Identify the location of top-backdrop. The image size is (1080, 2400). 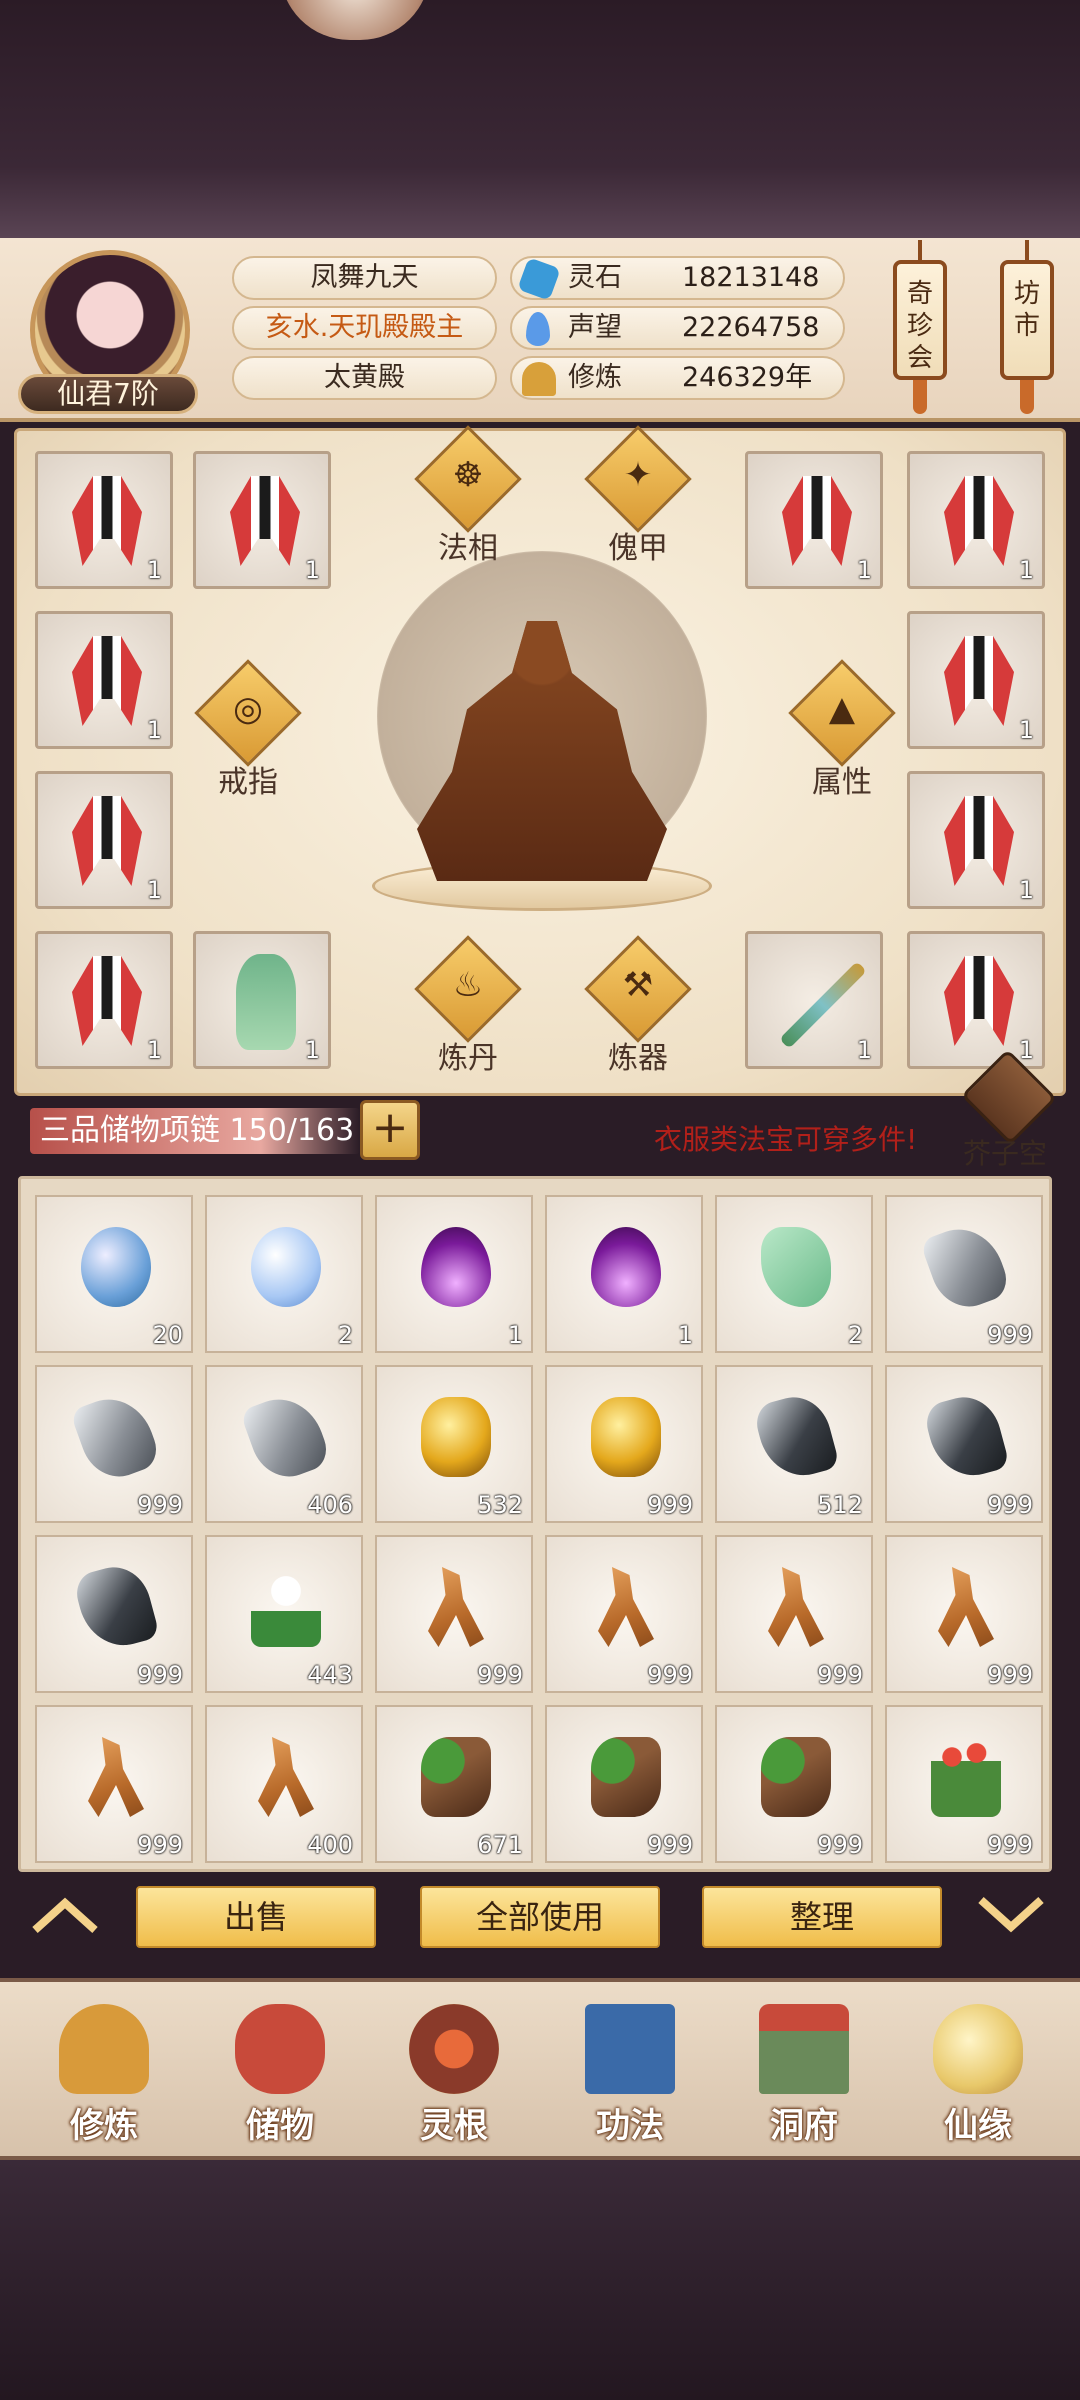
(540, 119).